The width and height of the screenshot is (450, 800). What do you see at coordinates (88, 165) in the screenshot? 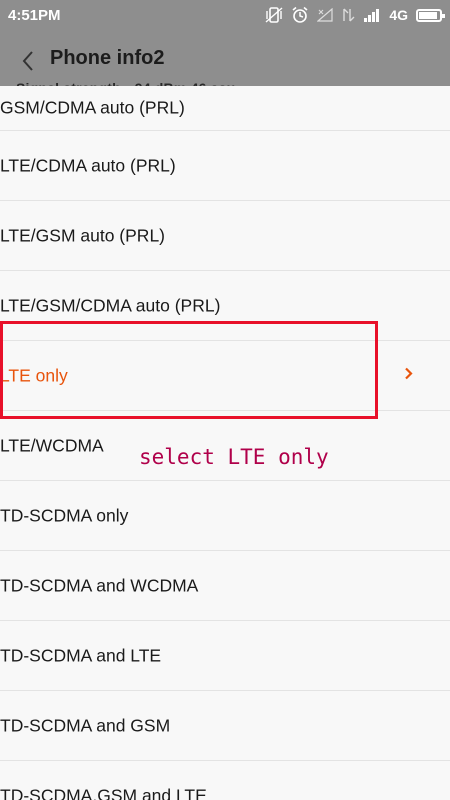
I see `option-label: LTE/CDMA auto (PRL)` at bounding box center [88, 165].